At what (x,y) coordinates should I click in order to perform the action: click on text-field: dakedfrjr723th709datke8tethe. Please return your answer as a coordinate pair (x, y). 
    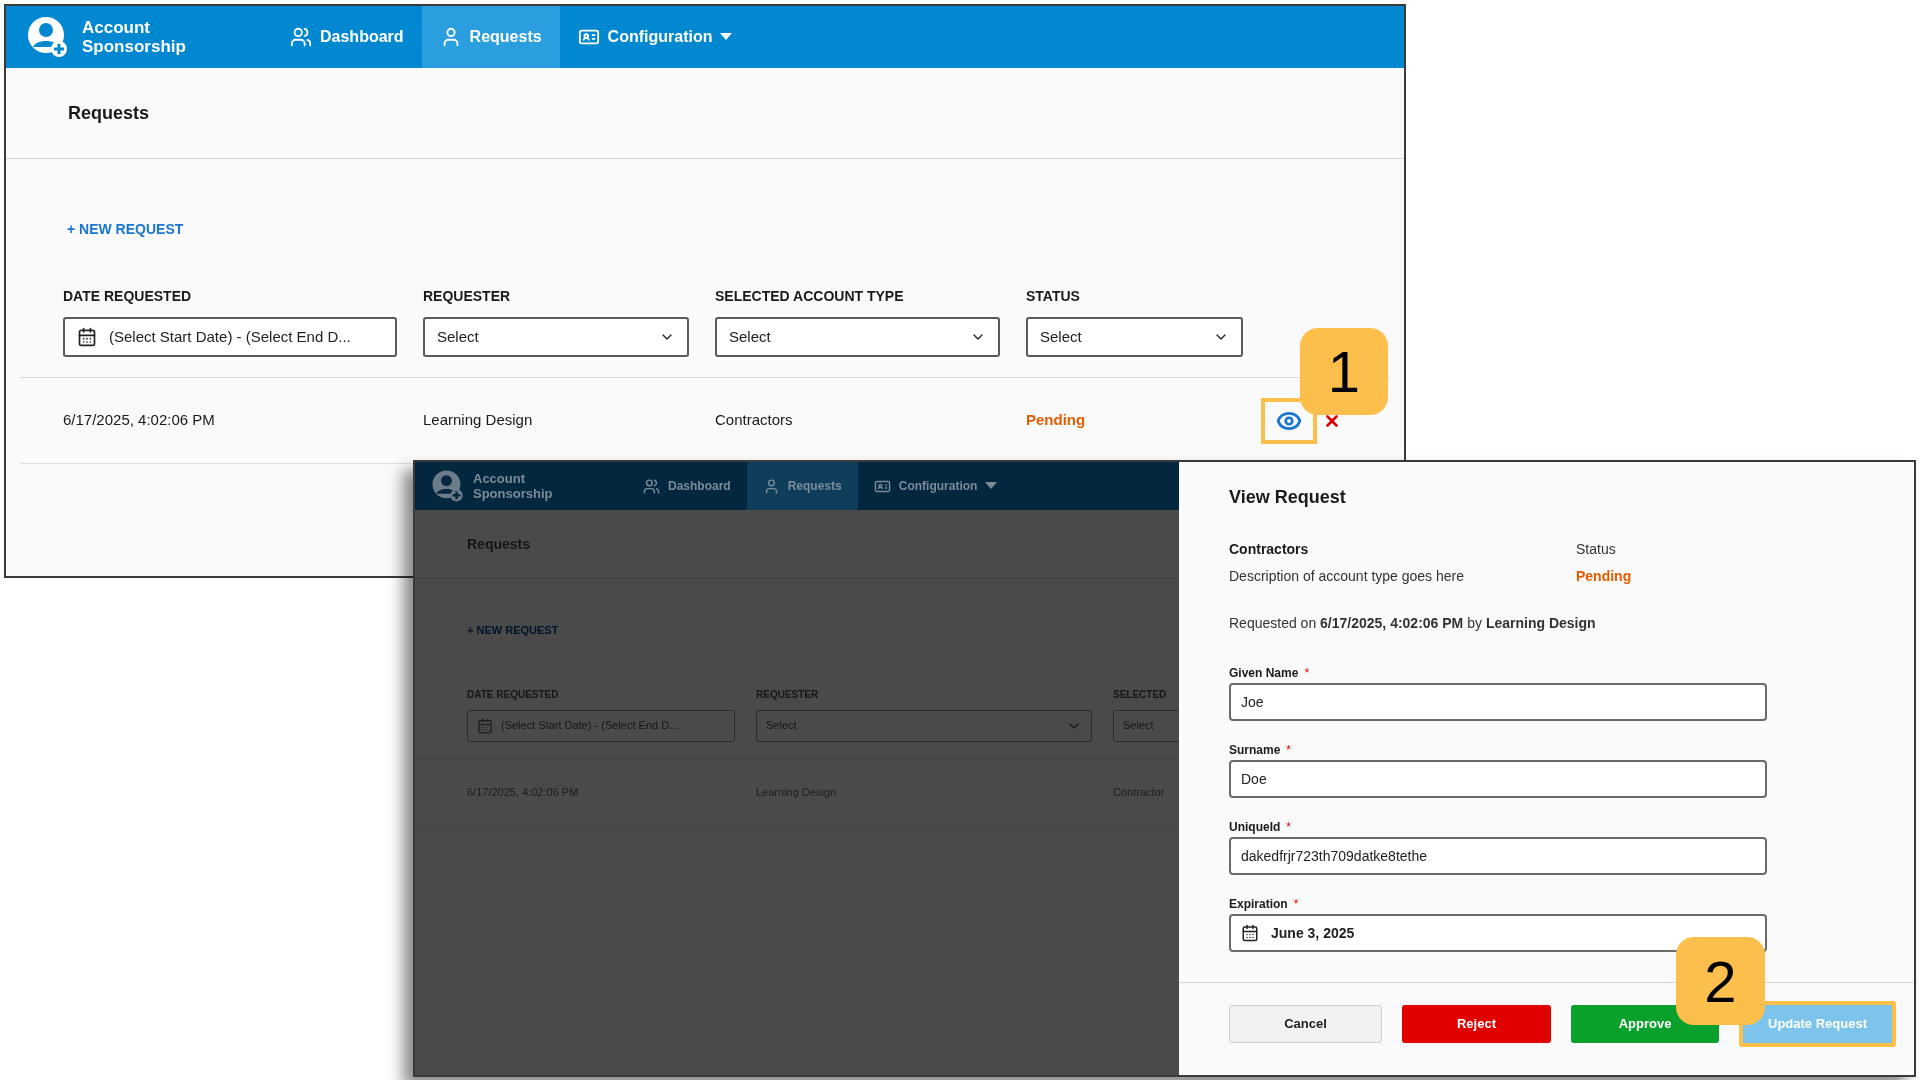
    Looking at the image, I should click on (1498, 856).